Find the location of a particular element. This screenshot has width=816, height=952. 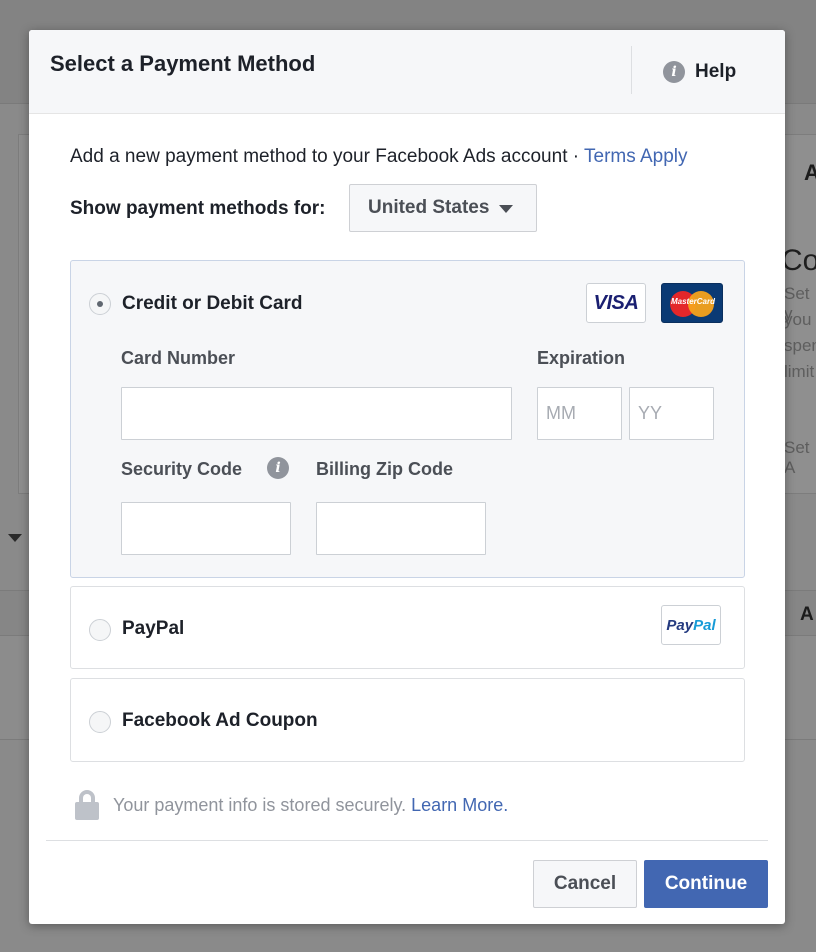

option-paypal: PayPal Pay Pal is located at coordinates (407, 627).